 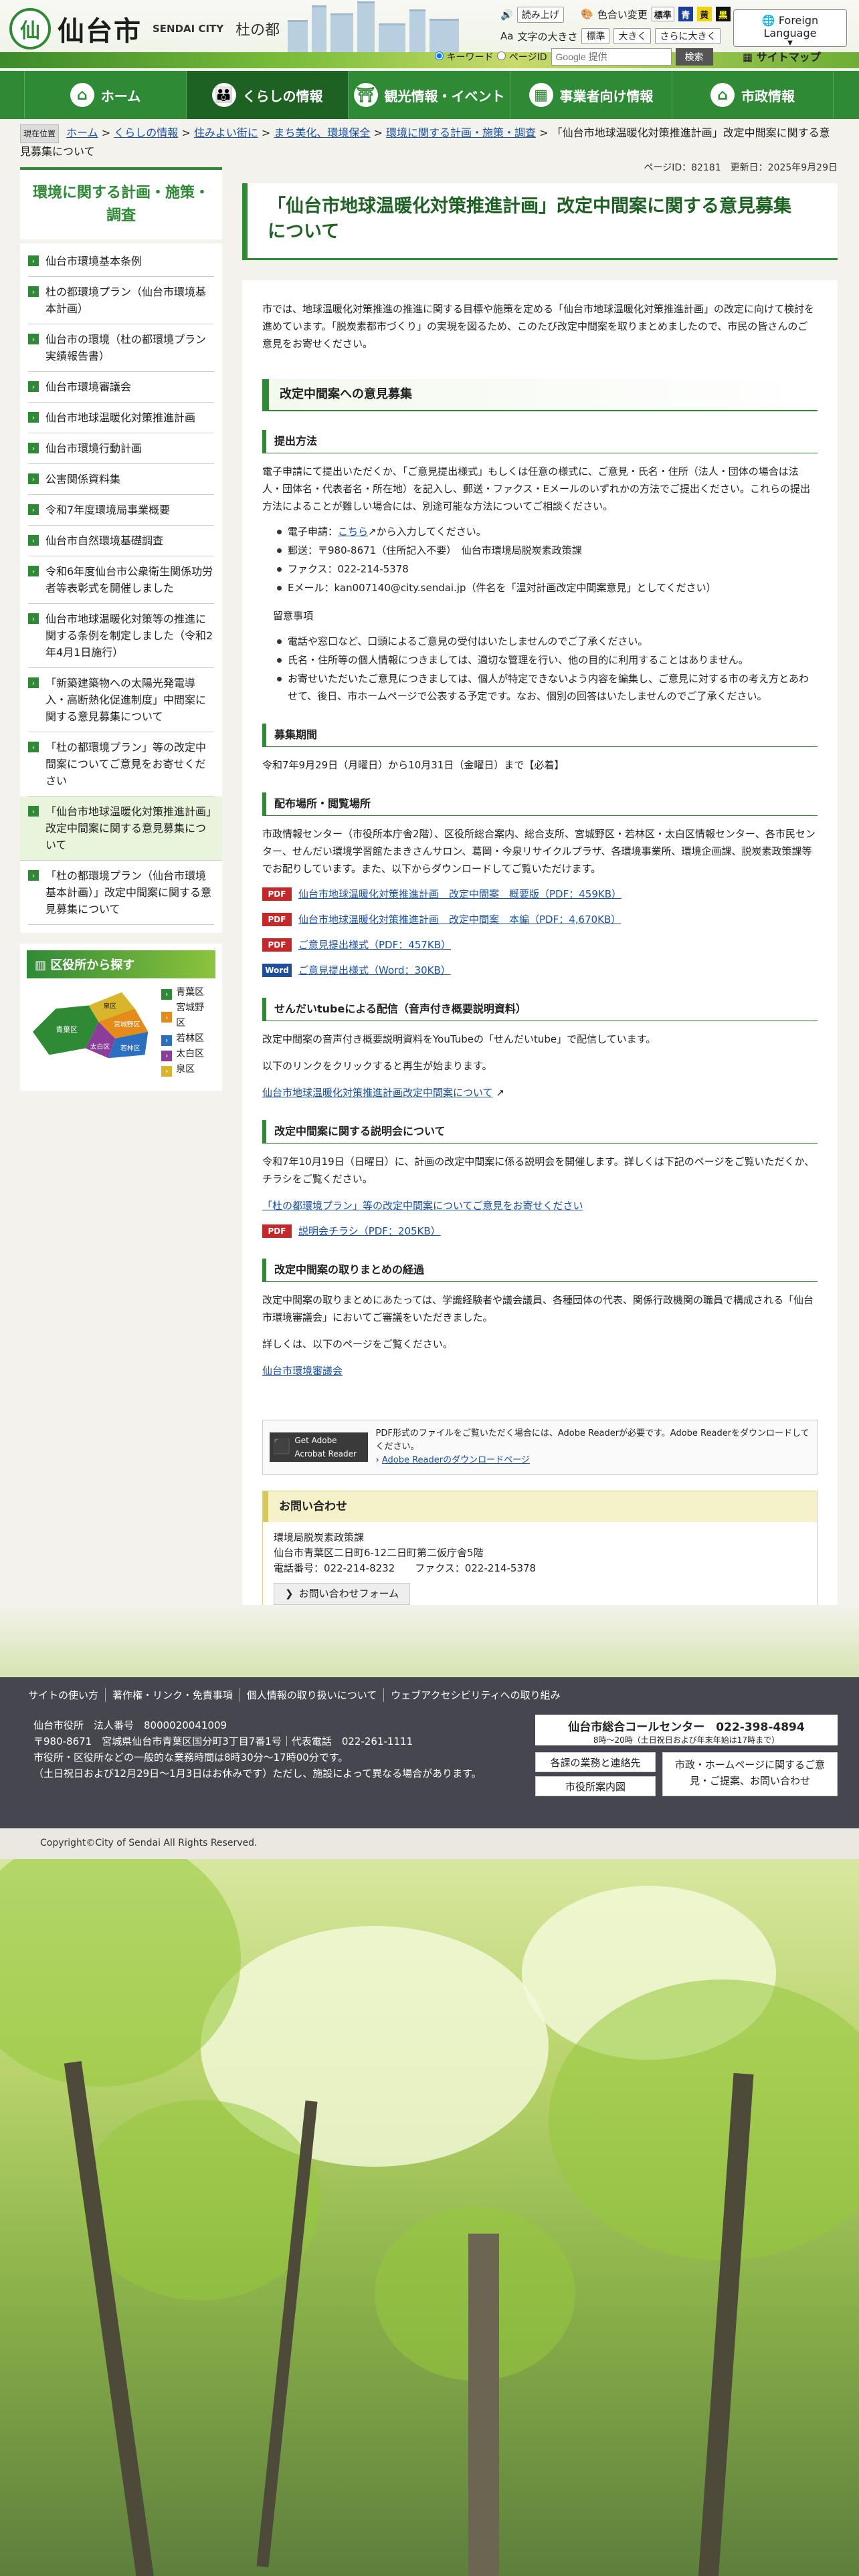 What do you see at coordinates (464, 57) in the screenshot?
I see `search-type-keyword: キーワード` at bounding box center [464, 57].